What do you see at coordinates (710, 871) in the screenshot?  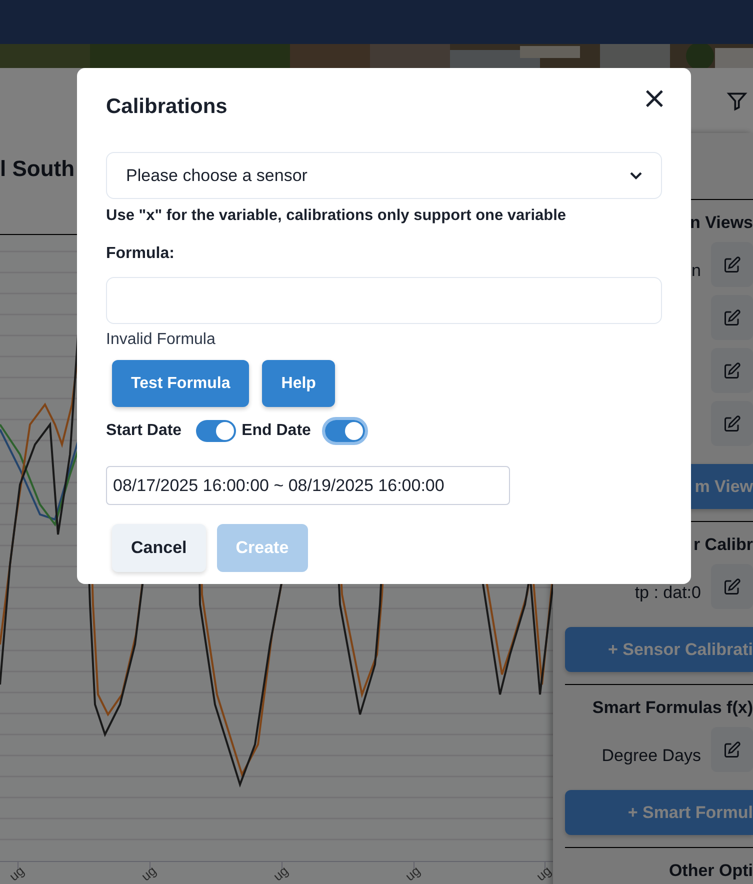 I see `section-heading: Other Opti` at bounding box center [710, 871].